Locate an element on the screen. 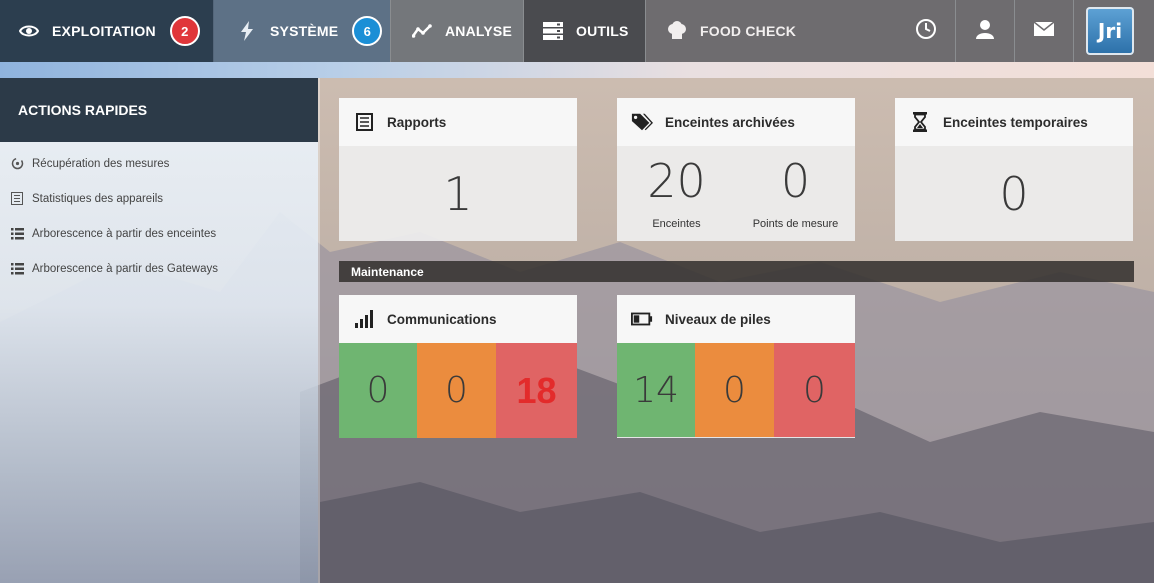  enceintes-label: Enceintes is located at coordinates (676, 224).